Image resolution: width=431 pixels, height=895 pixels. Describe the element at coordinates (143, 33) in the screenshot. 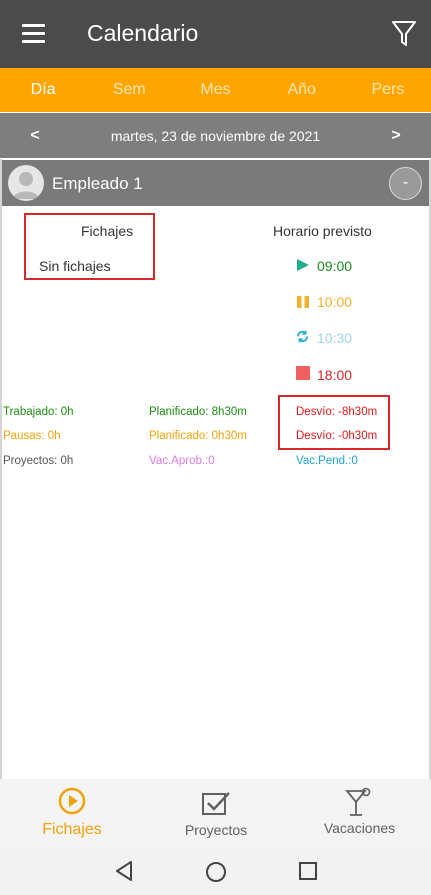

I see `page-title: Calendario` at that location.